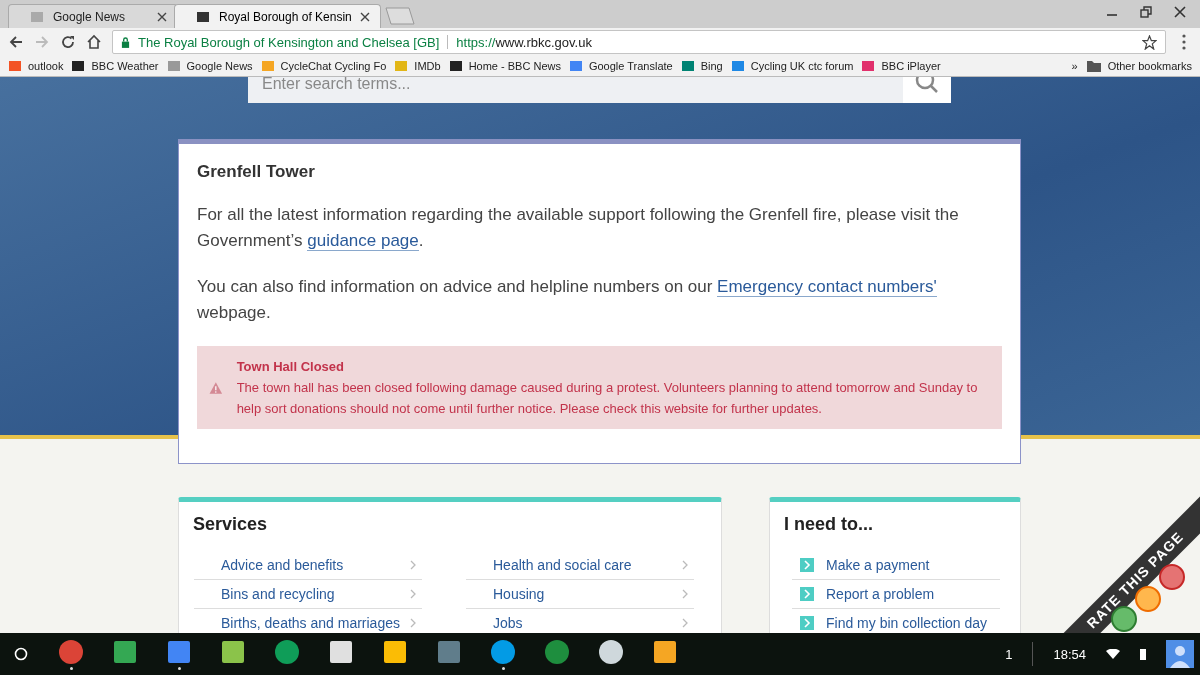 The width and height of the screenshot is (1200, 675). What do you see at coordinates (524, 42) in the screenshot?
I see `url-text: https://www.rbkc.gov.uk` at bounding box center [524, 42].